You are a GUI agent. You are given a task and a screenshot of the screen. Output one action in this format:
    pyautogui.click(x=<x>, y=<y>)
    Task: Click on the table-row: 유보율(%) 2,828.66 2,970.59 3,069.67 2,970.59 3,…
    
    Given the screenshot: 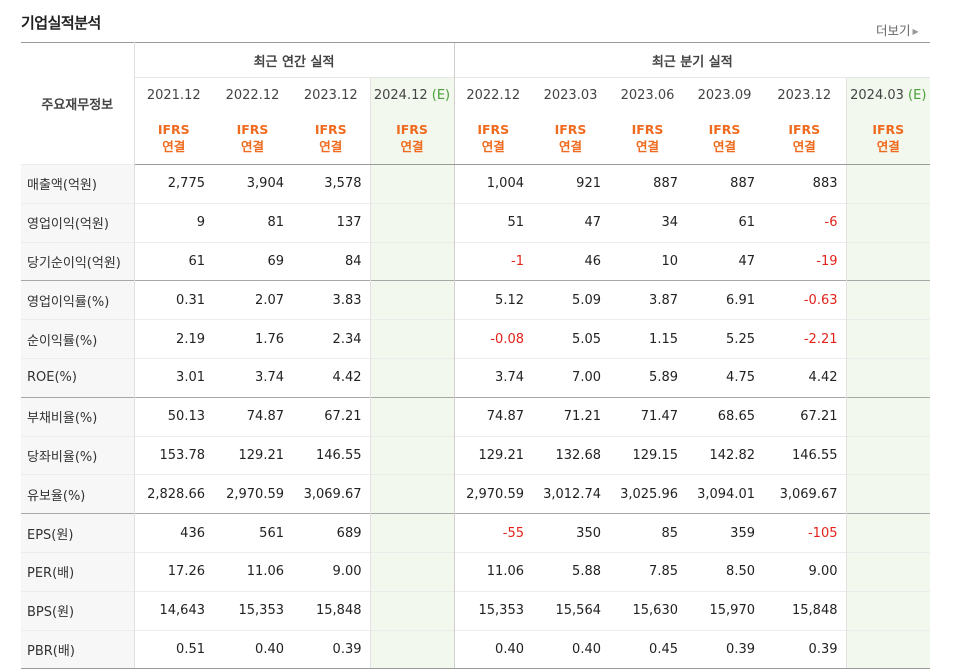 What is the action you would take?
    pyautogui.click(x=476, y=494)
    